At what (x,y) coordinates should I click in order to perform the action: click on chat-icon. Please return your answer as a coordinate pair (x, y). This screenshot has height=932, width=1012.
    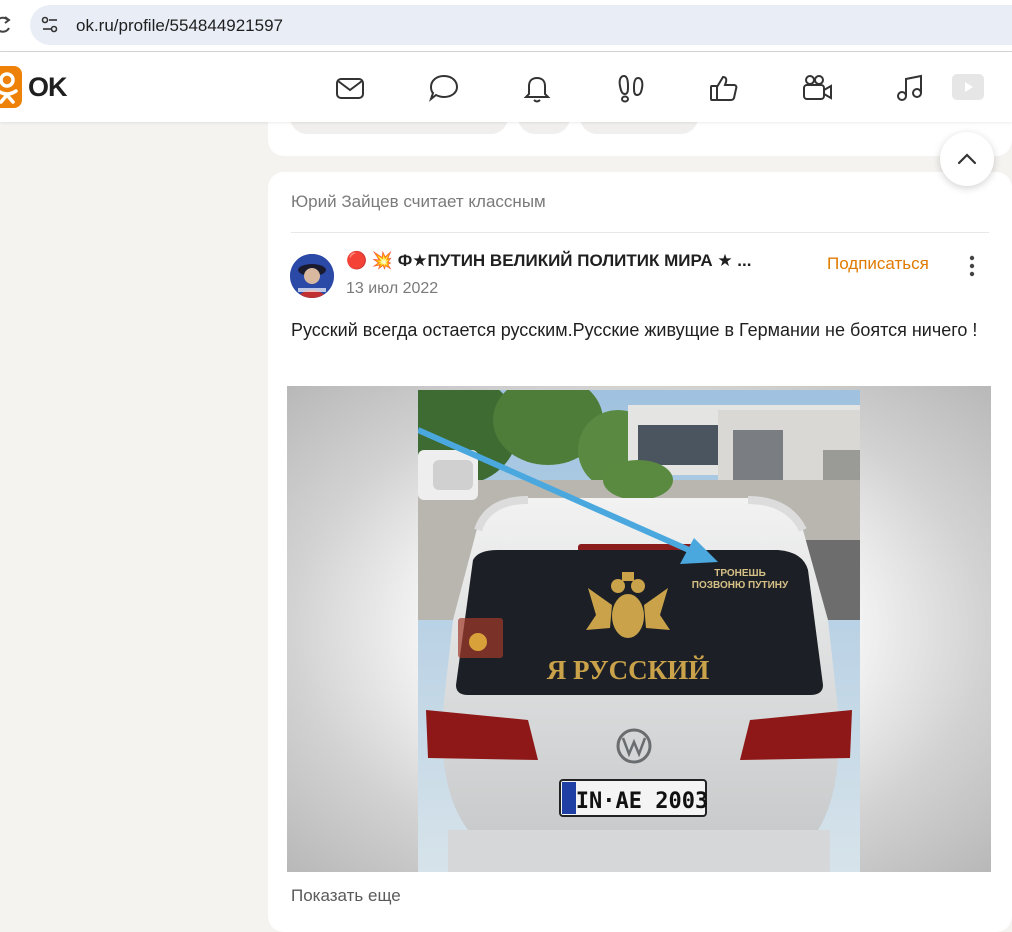
    Looking at the image, I should click on (444, 88).